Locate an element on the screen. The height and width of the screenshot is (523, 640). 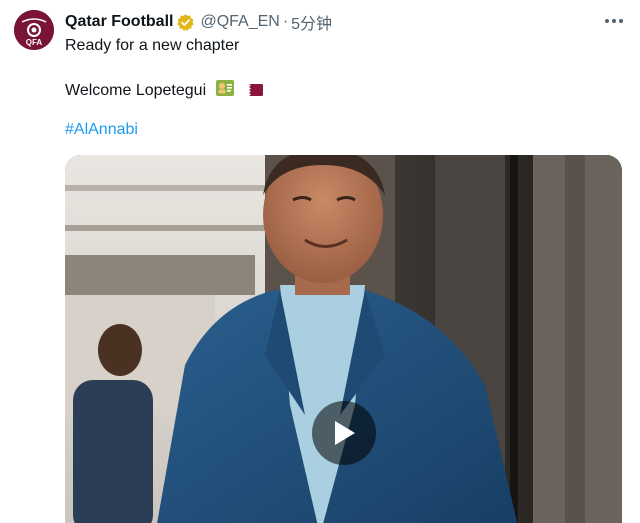
tweet-text-line-2: Welcome Lopetegui is located at coordinates (164, 91).